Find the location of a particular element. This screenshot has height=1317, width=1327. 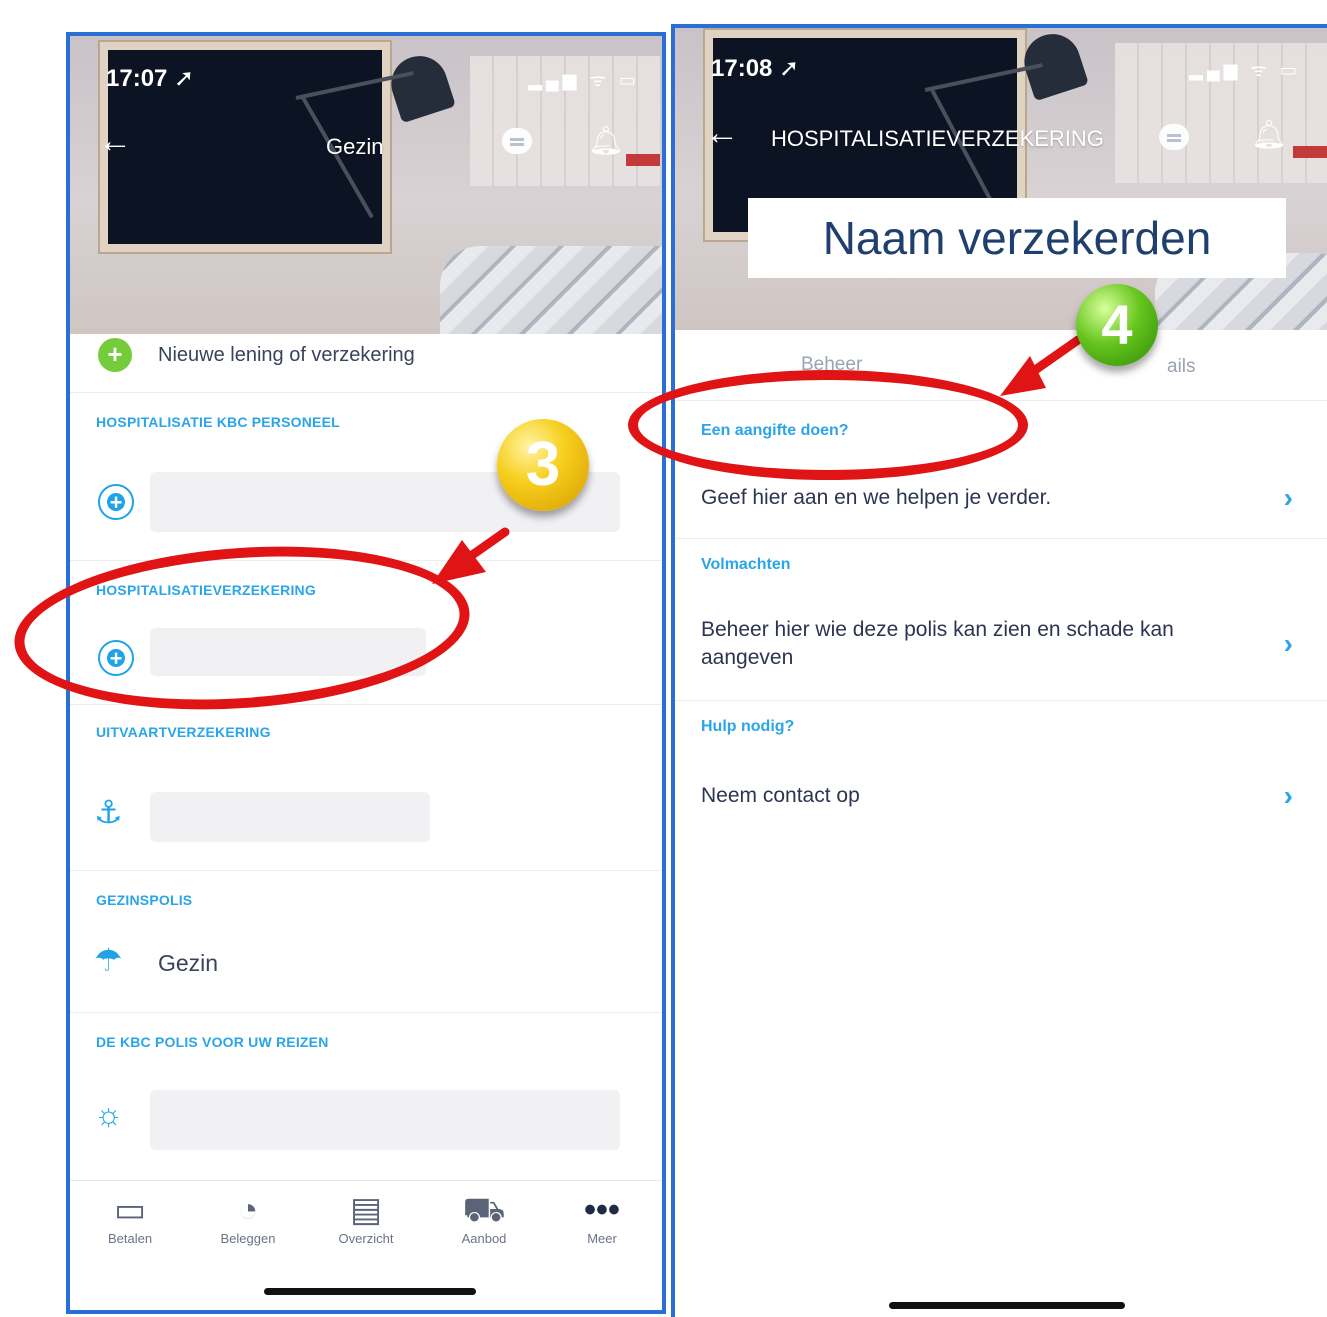

step-badge-3: 3 is located at coordinates (543, 465).